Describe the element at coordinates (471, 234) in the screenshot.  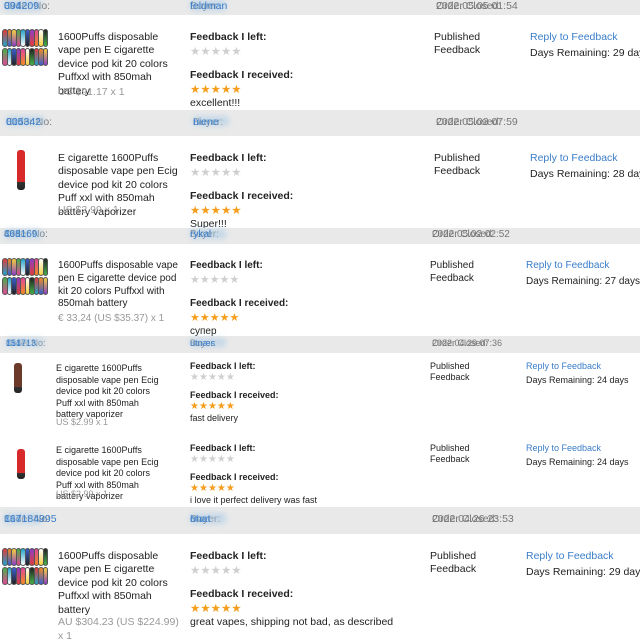
I see `order-closed-date: 2022.05.02 02:52` at that location.